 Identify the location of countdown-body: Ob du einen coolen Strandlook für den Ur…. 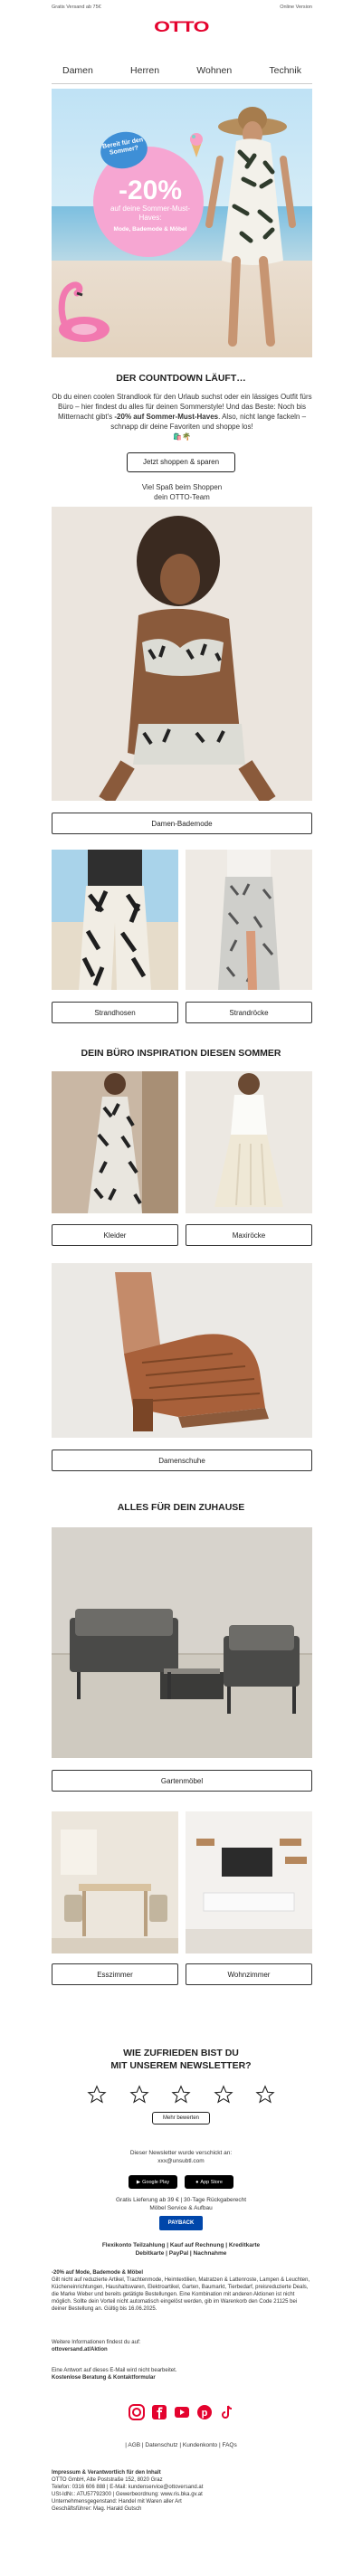
(182, 417).